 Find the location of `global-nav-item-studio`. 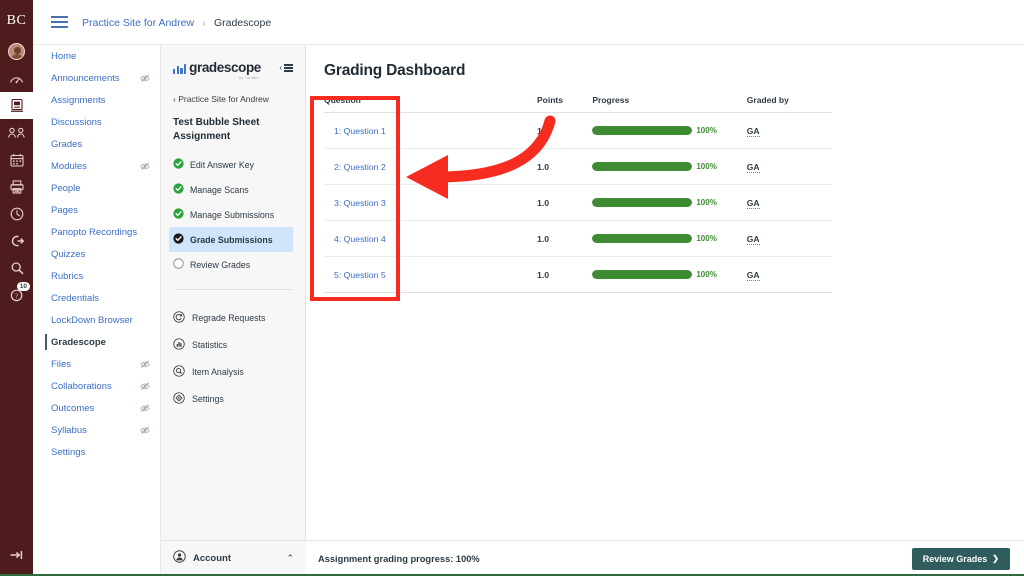

global-nav-item-studio is located at coordinates (16, 267).